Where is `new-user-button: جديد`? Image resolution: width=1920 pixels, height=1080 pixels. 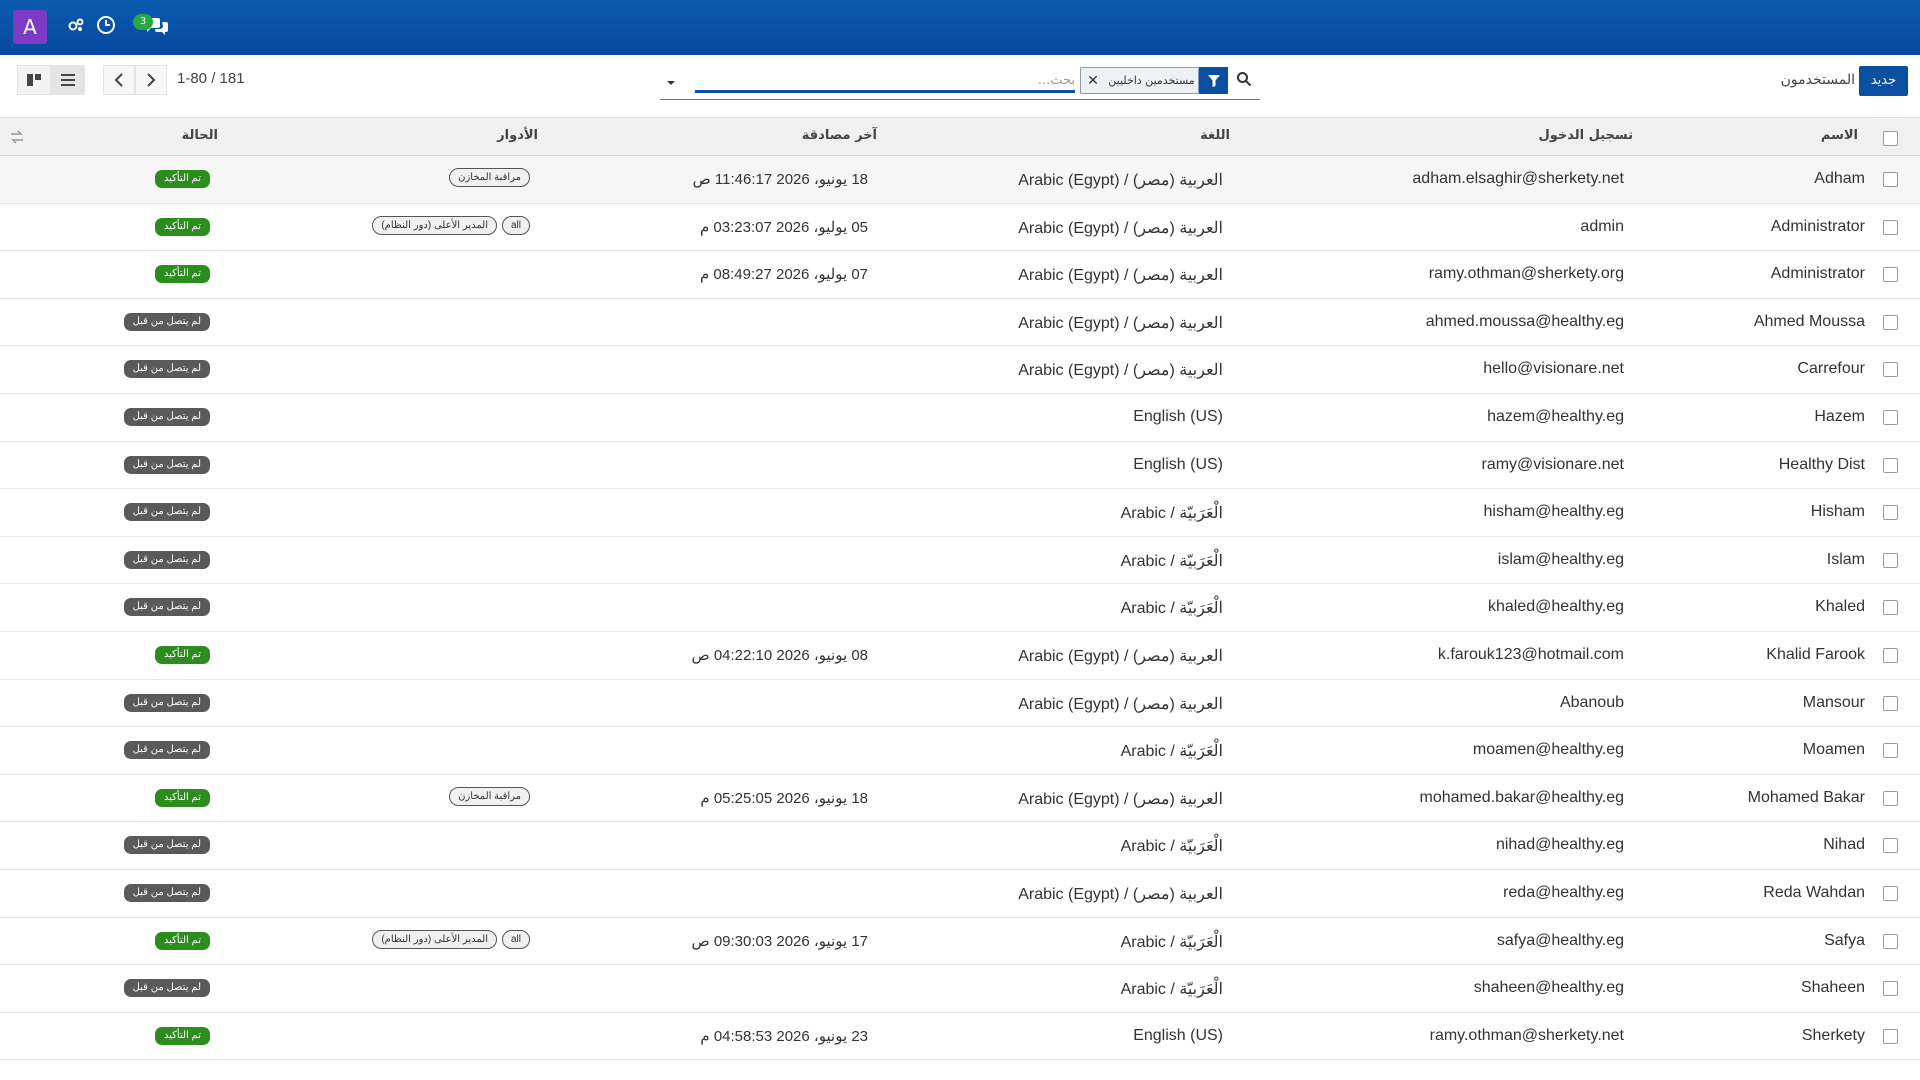 new-user-button: جديد is located at coordinates (1883, 81).